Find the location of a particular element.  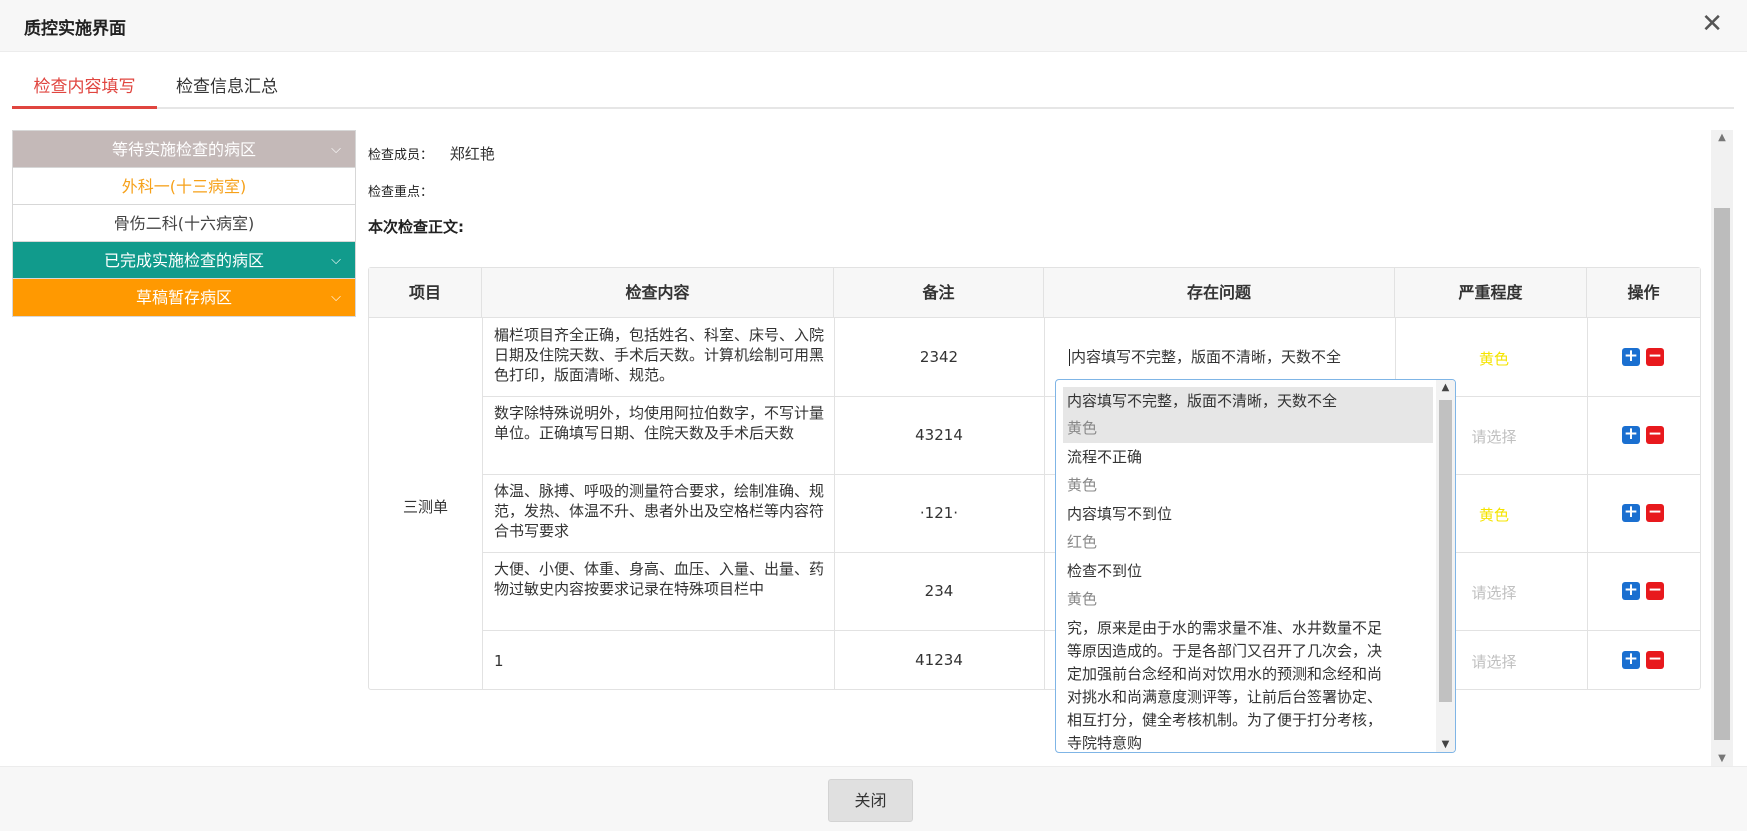

row-4-actions: + − is located at coordinates (1646, 592).